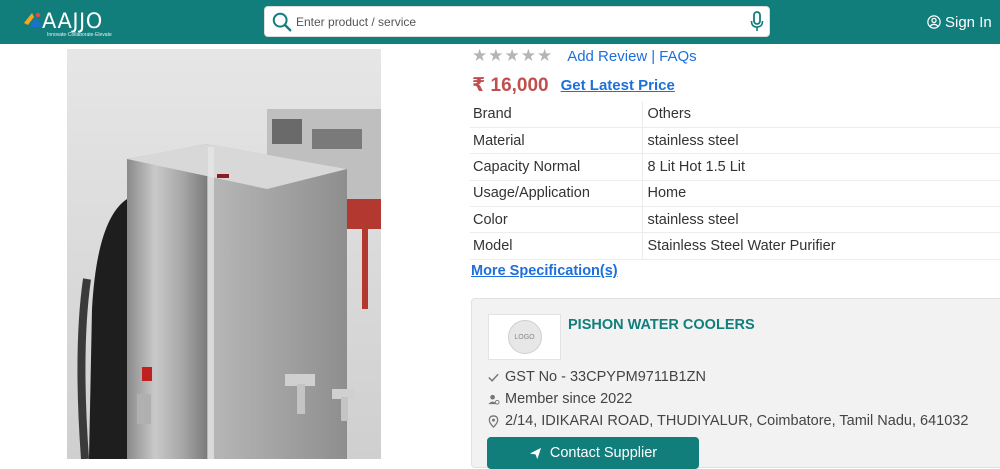  I want to click on spec-row: Material stainless steel, so click(735, 141).